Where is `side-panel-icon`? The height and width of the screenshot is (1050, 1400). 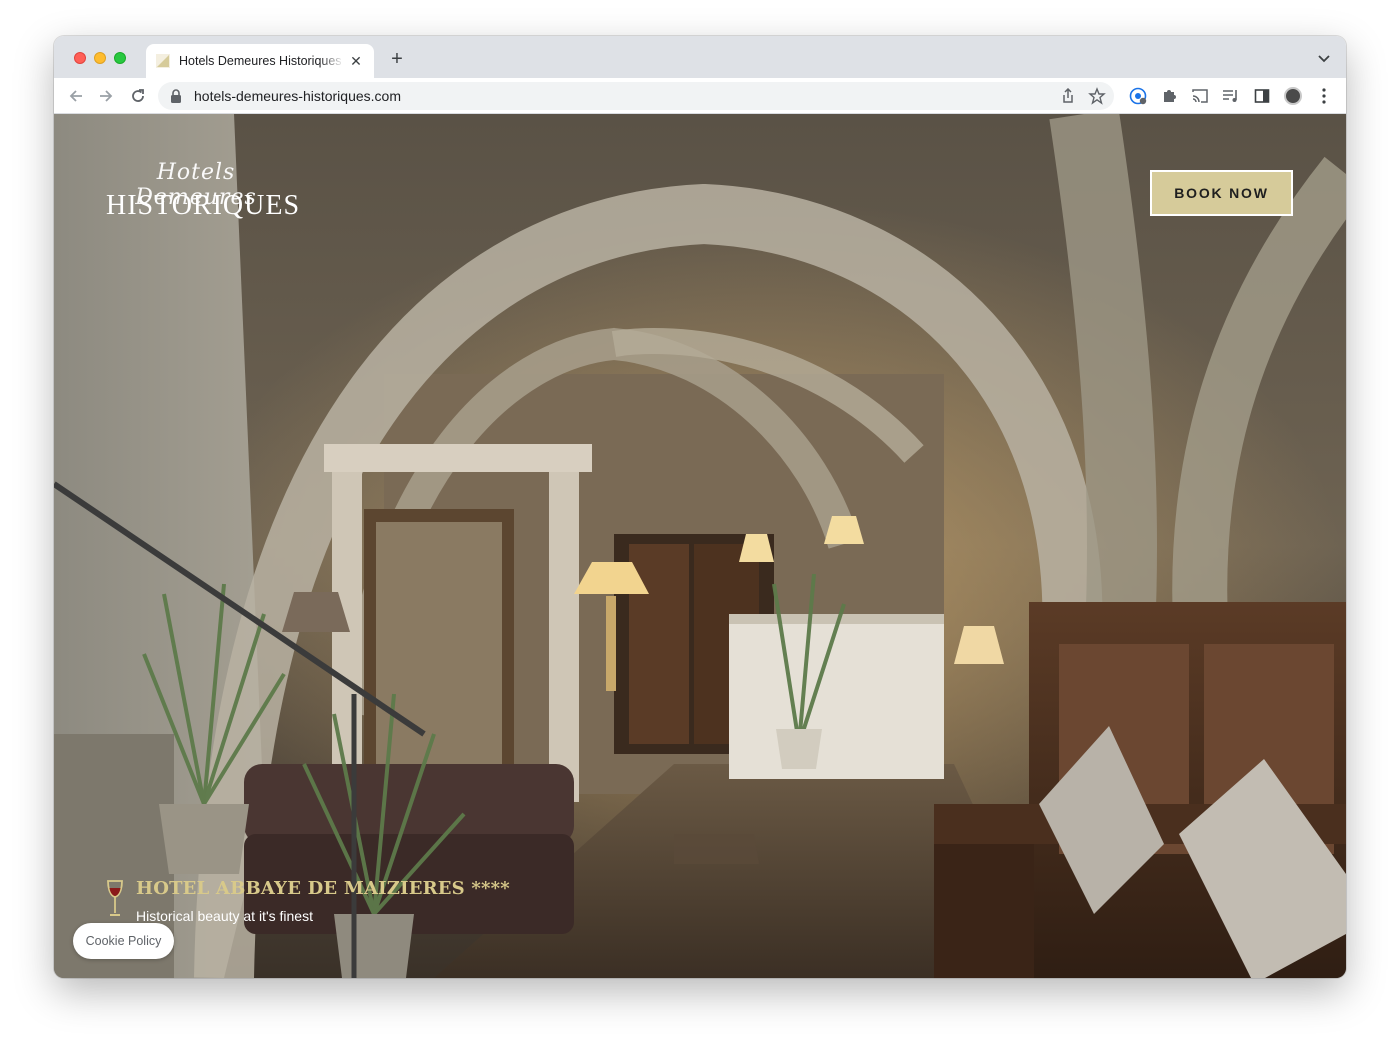 side-panel-icon is located at coordinates (1262, 96).